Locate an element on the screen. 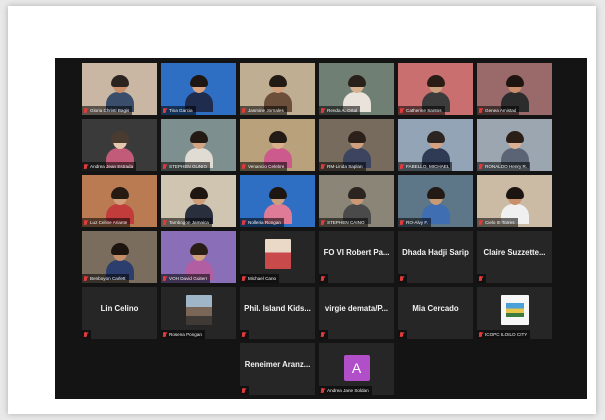 This screenshot has width=605, height=420. name-tag: STEPHEN GUNIO is located at coordinates (186, 166).